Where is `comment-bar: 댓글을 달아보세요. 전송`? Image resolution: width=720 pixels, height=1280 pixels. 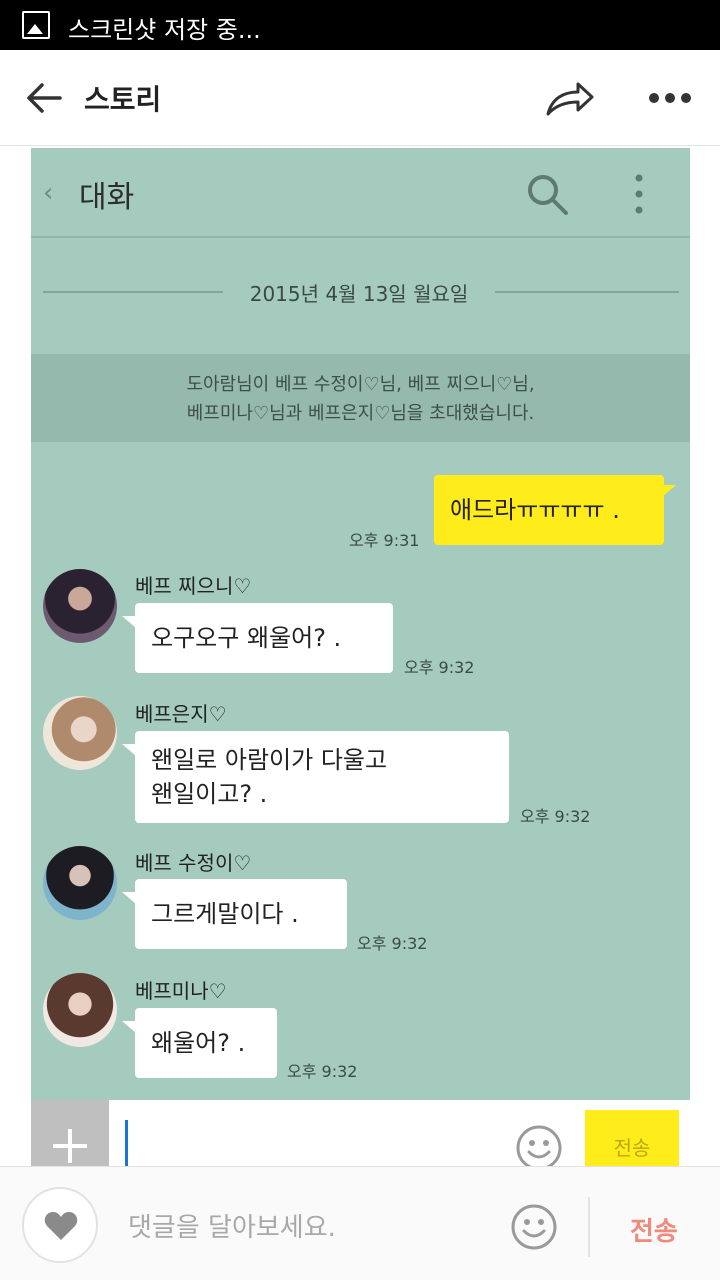 comment-bar: 댓글을 달아보세요. 전송 is located at coordinates (360, 1223).